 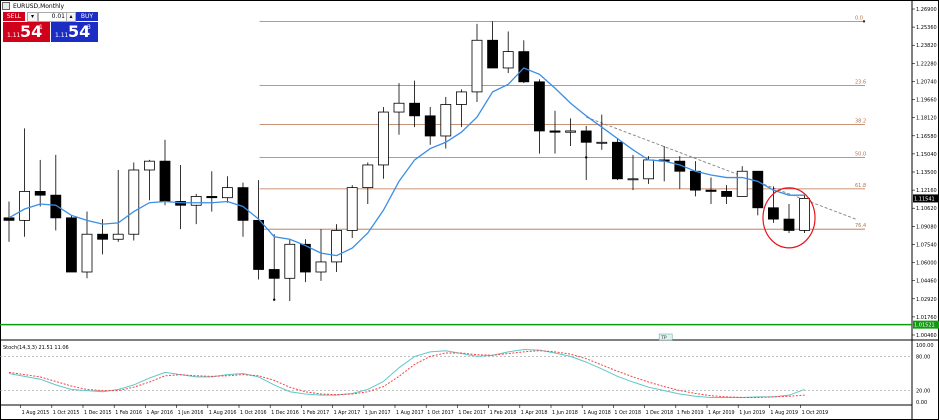 What do you see at coordinates (98, 413) in the screenshot?
I see `time-axis-label: 1 Dec 2015` at bounding box center [98, 413].